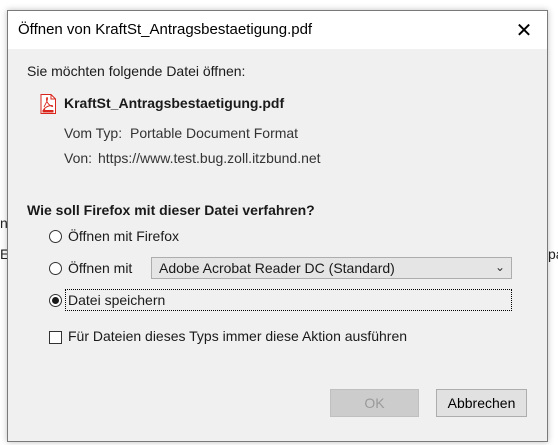 This screenshot has height=445, width=558. I want to click on radio-save-file-label: Datei speichern, so click(116, 300).